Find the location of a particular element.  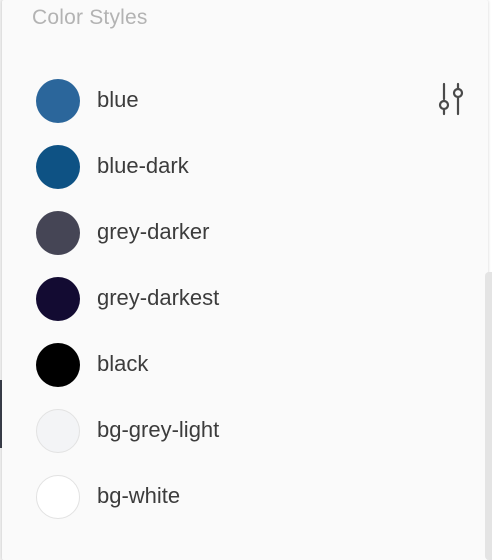

color-style-item-grey-darkest: grey-darkest is located at coordinates (245, 299).